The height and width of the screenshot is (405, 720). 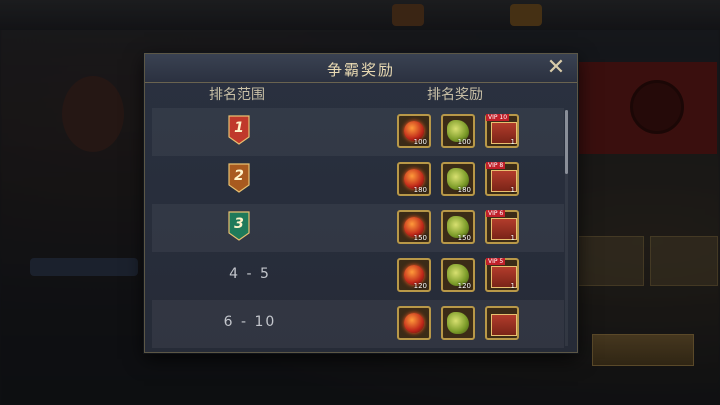 I want to click on fire-orb-icon, so click(x=414, y=323).